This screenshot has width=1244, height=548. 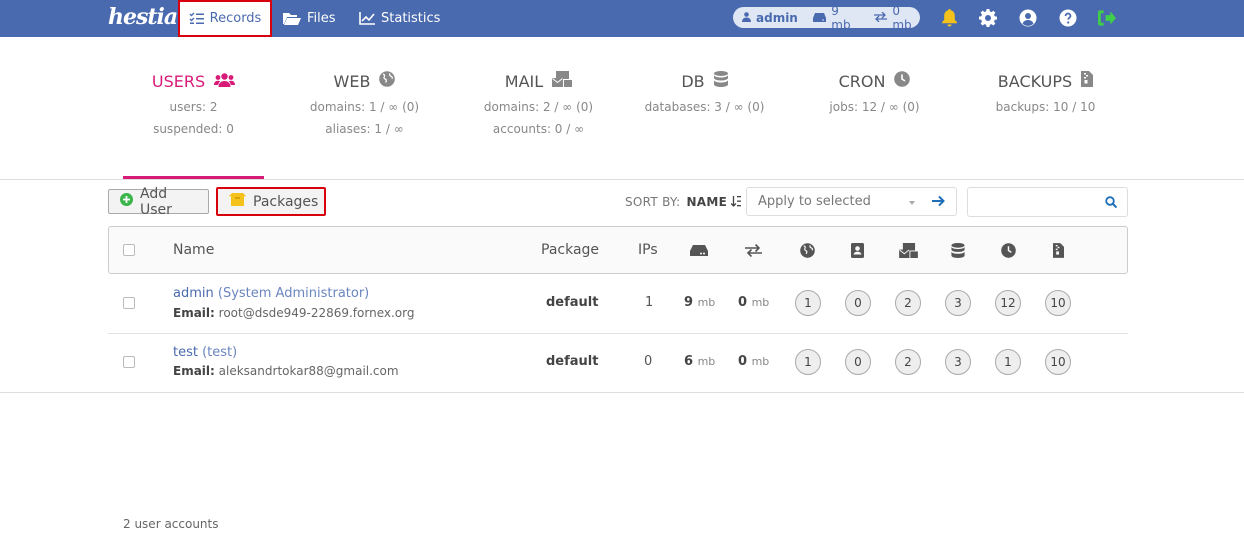 I want to click on add-user-label: Add User, so click(x=156, y=201).